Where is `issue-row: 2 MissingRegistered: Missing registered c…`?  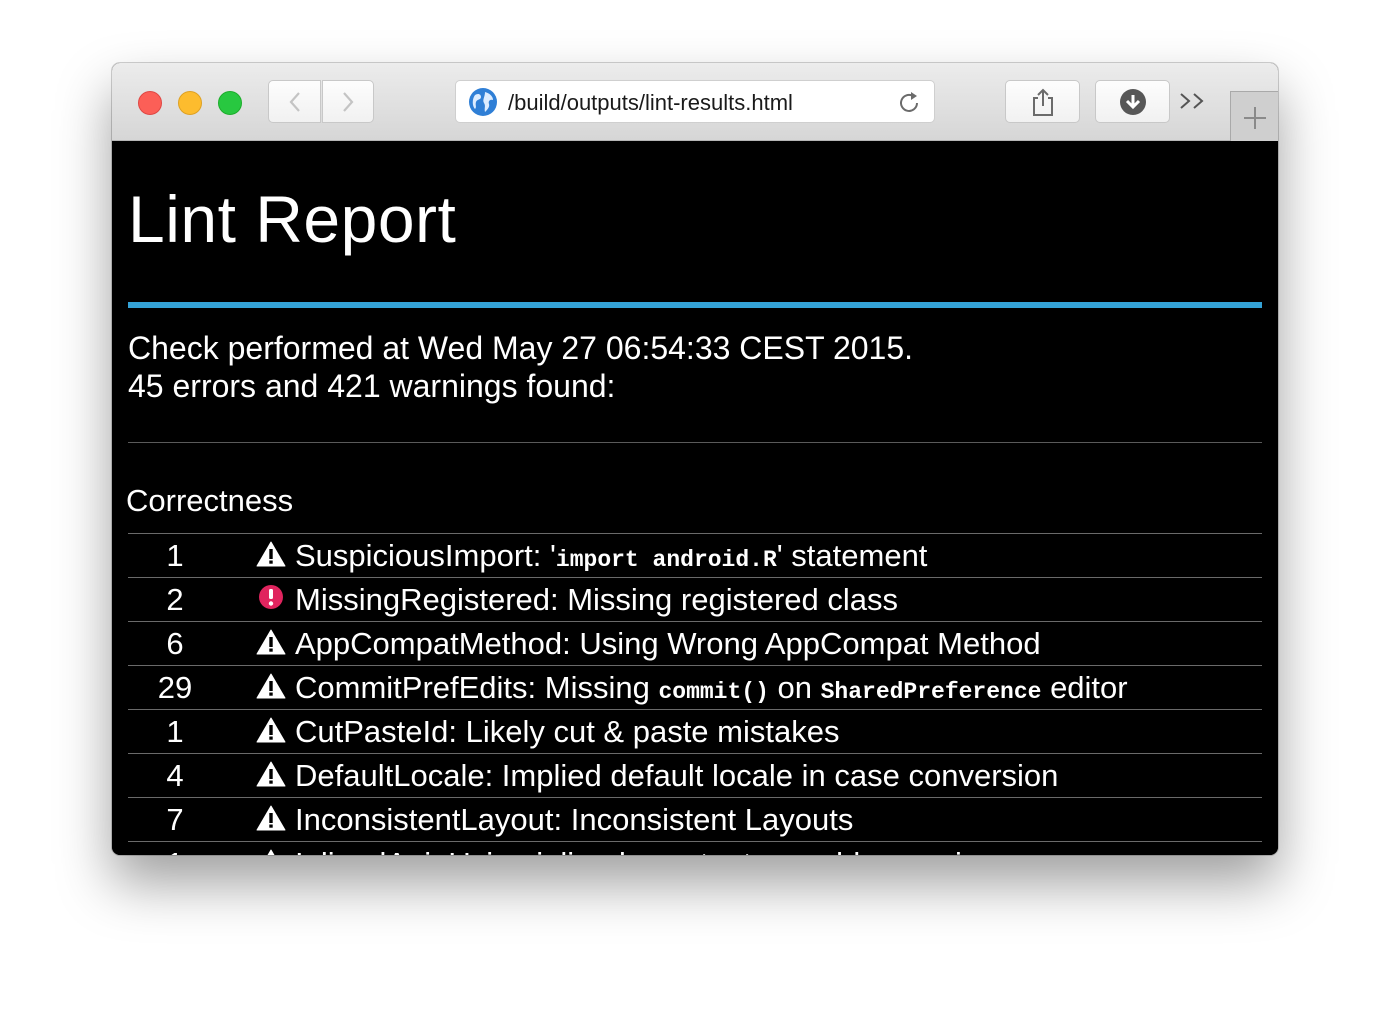 issue-row: 2 MissingRegistered: Missing registered c… is located at coordinates (695, 599).